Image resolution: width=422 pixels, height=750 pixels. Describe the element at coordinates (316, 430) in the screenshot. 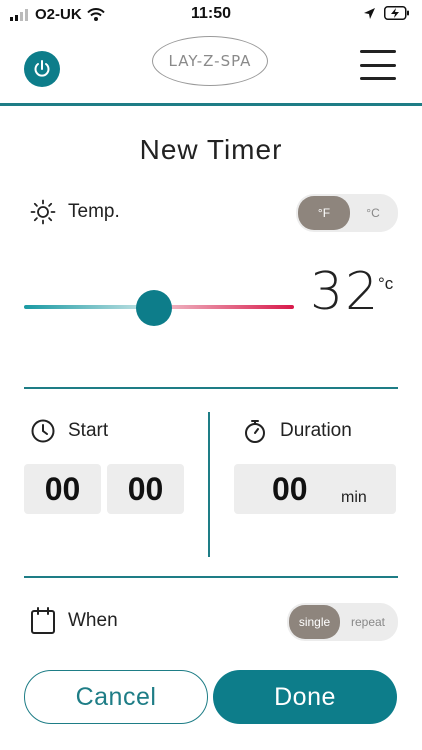

I see `duration-label: Duration` at that location.